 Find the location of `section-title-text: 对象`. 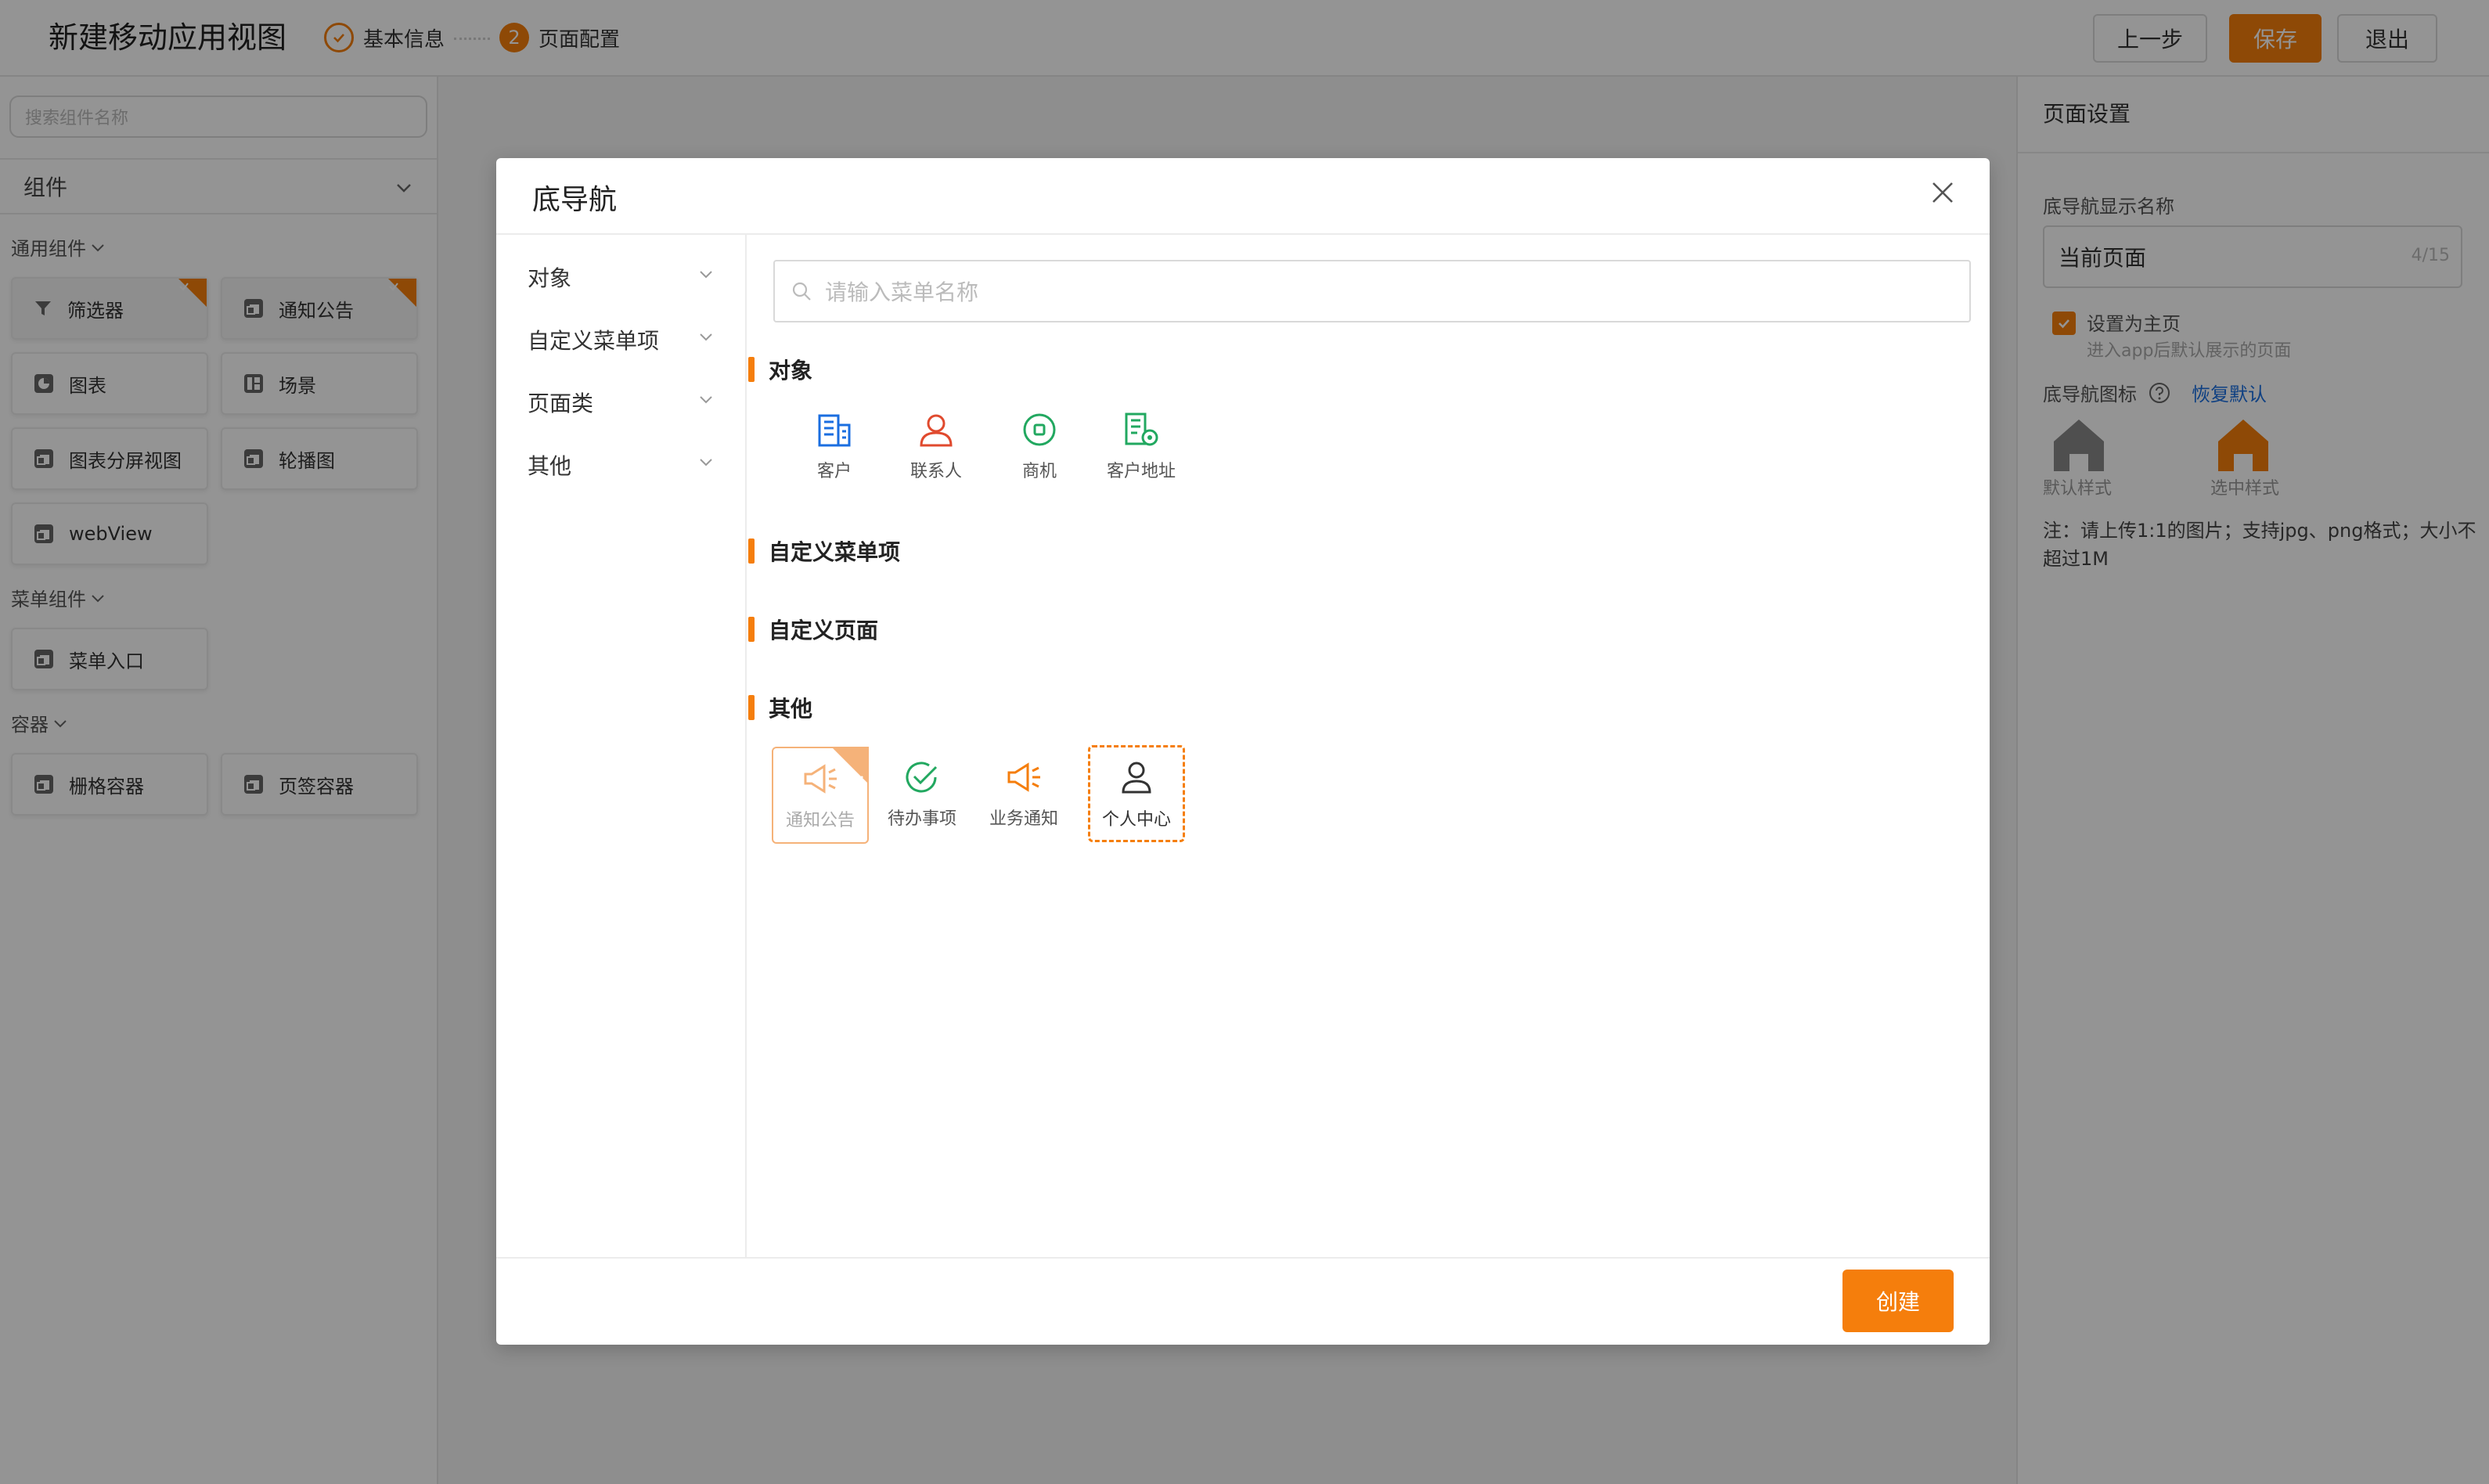

section-title-text: 对象 is located at coordinates (791, 371).